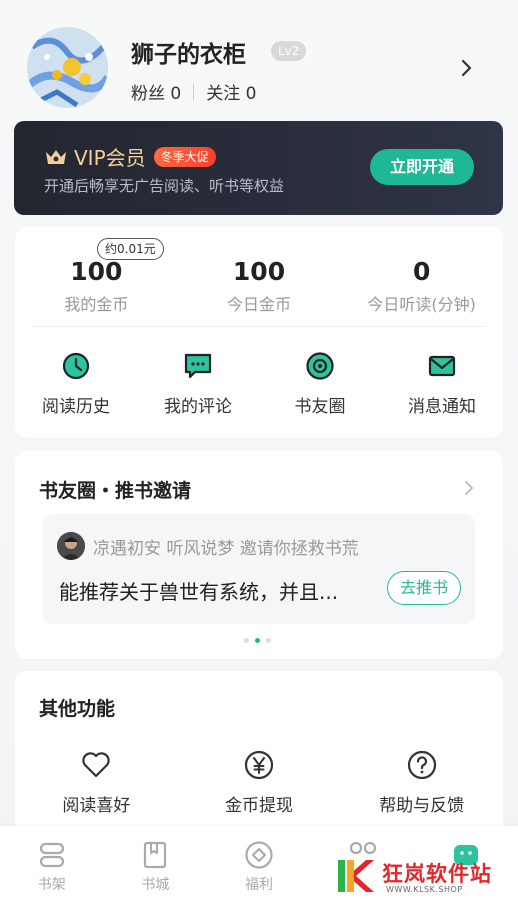  I want to click on promo-badge: 冬季大促, so click(184, 156).